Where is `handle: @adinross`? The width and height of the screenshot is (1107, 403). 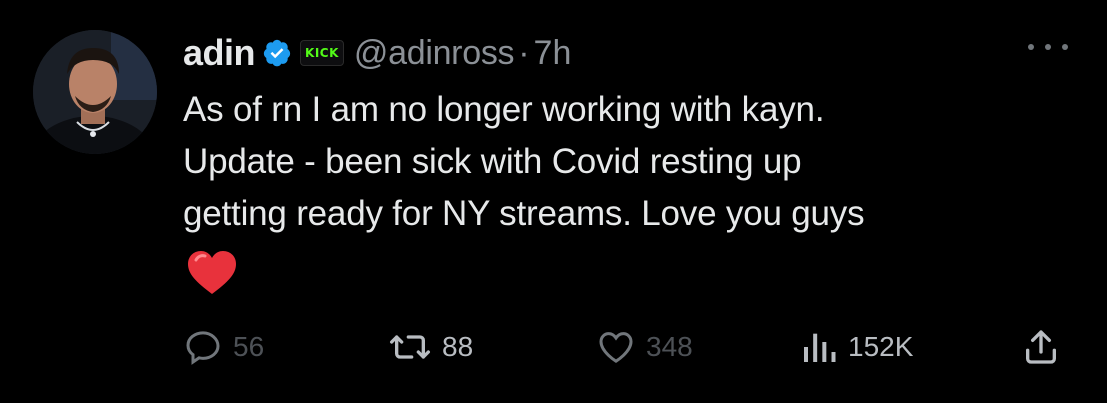 handle: @adinross is located at coordinates (434, 53).